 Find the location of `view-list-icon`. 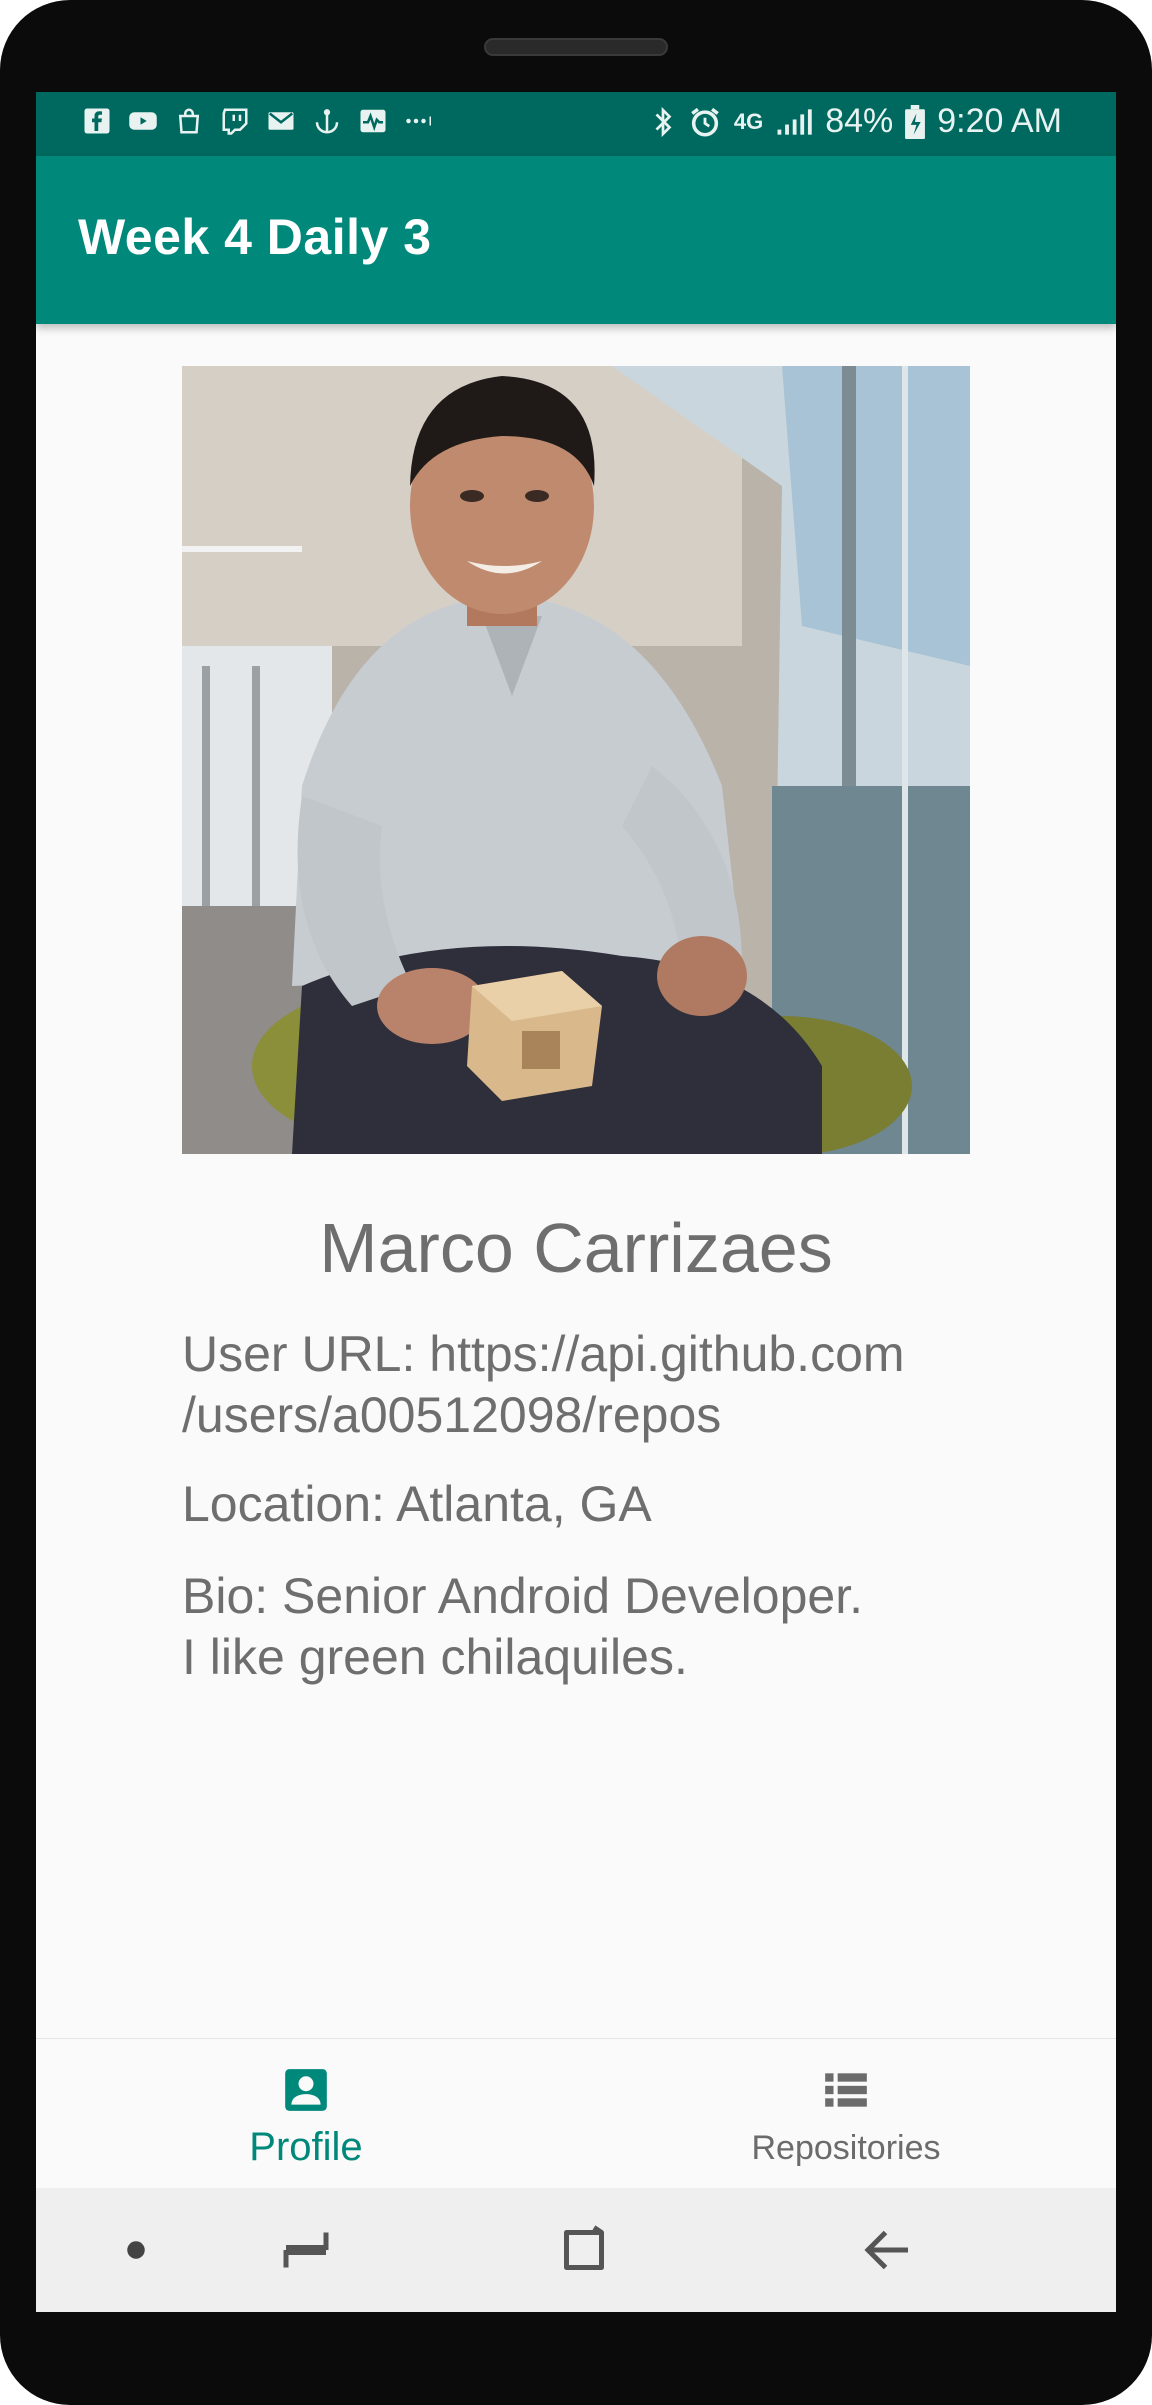

view-list-icon is located at coordinates (846, 2090).